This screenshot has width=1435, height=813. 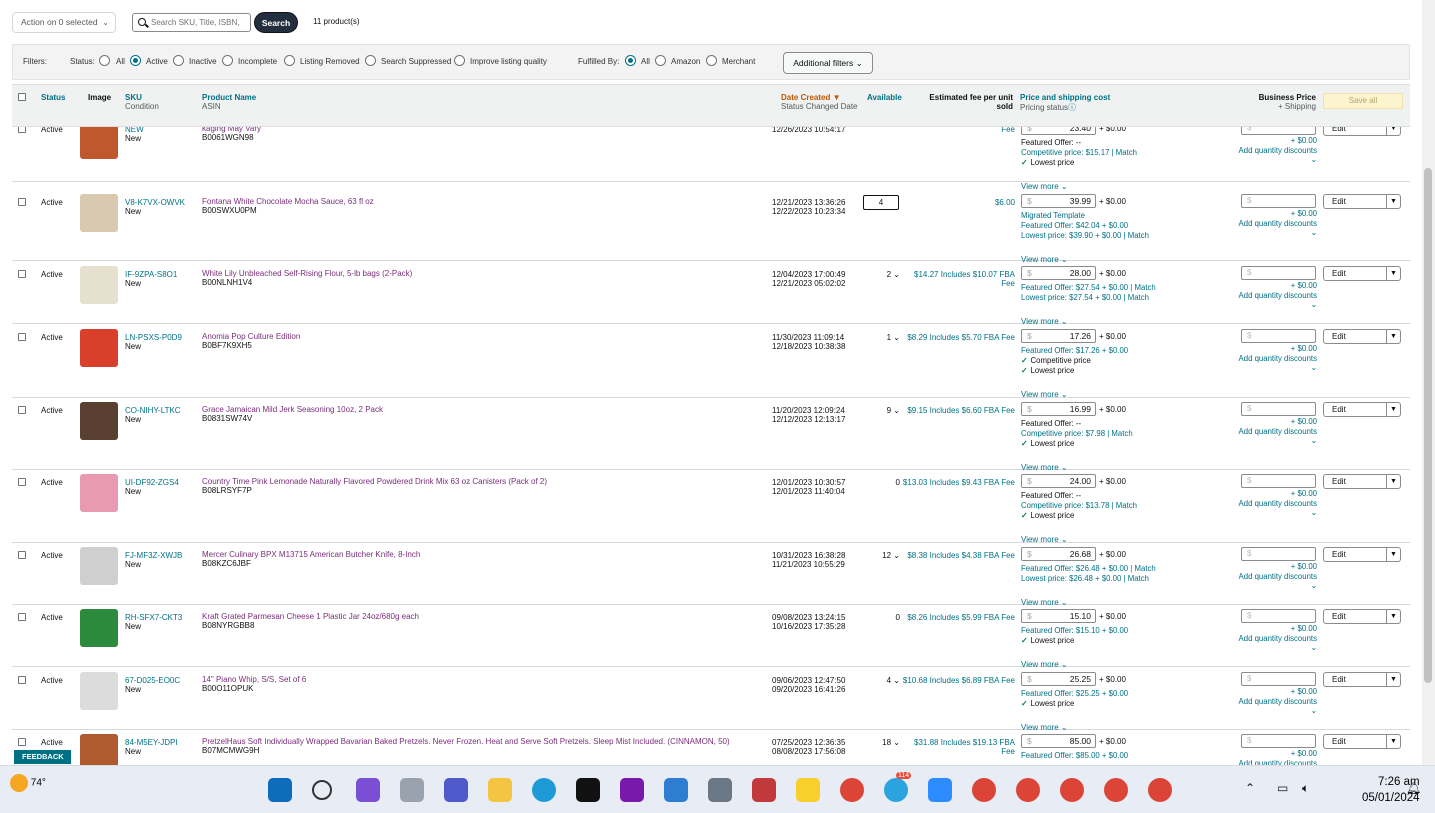 What do you see at coordinates (257, 61) in the screenshot?
I see `status-option-incomplete: Incomplete` at bounding box center [257, 61].